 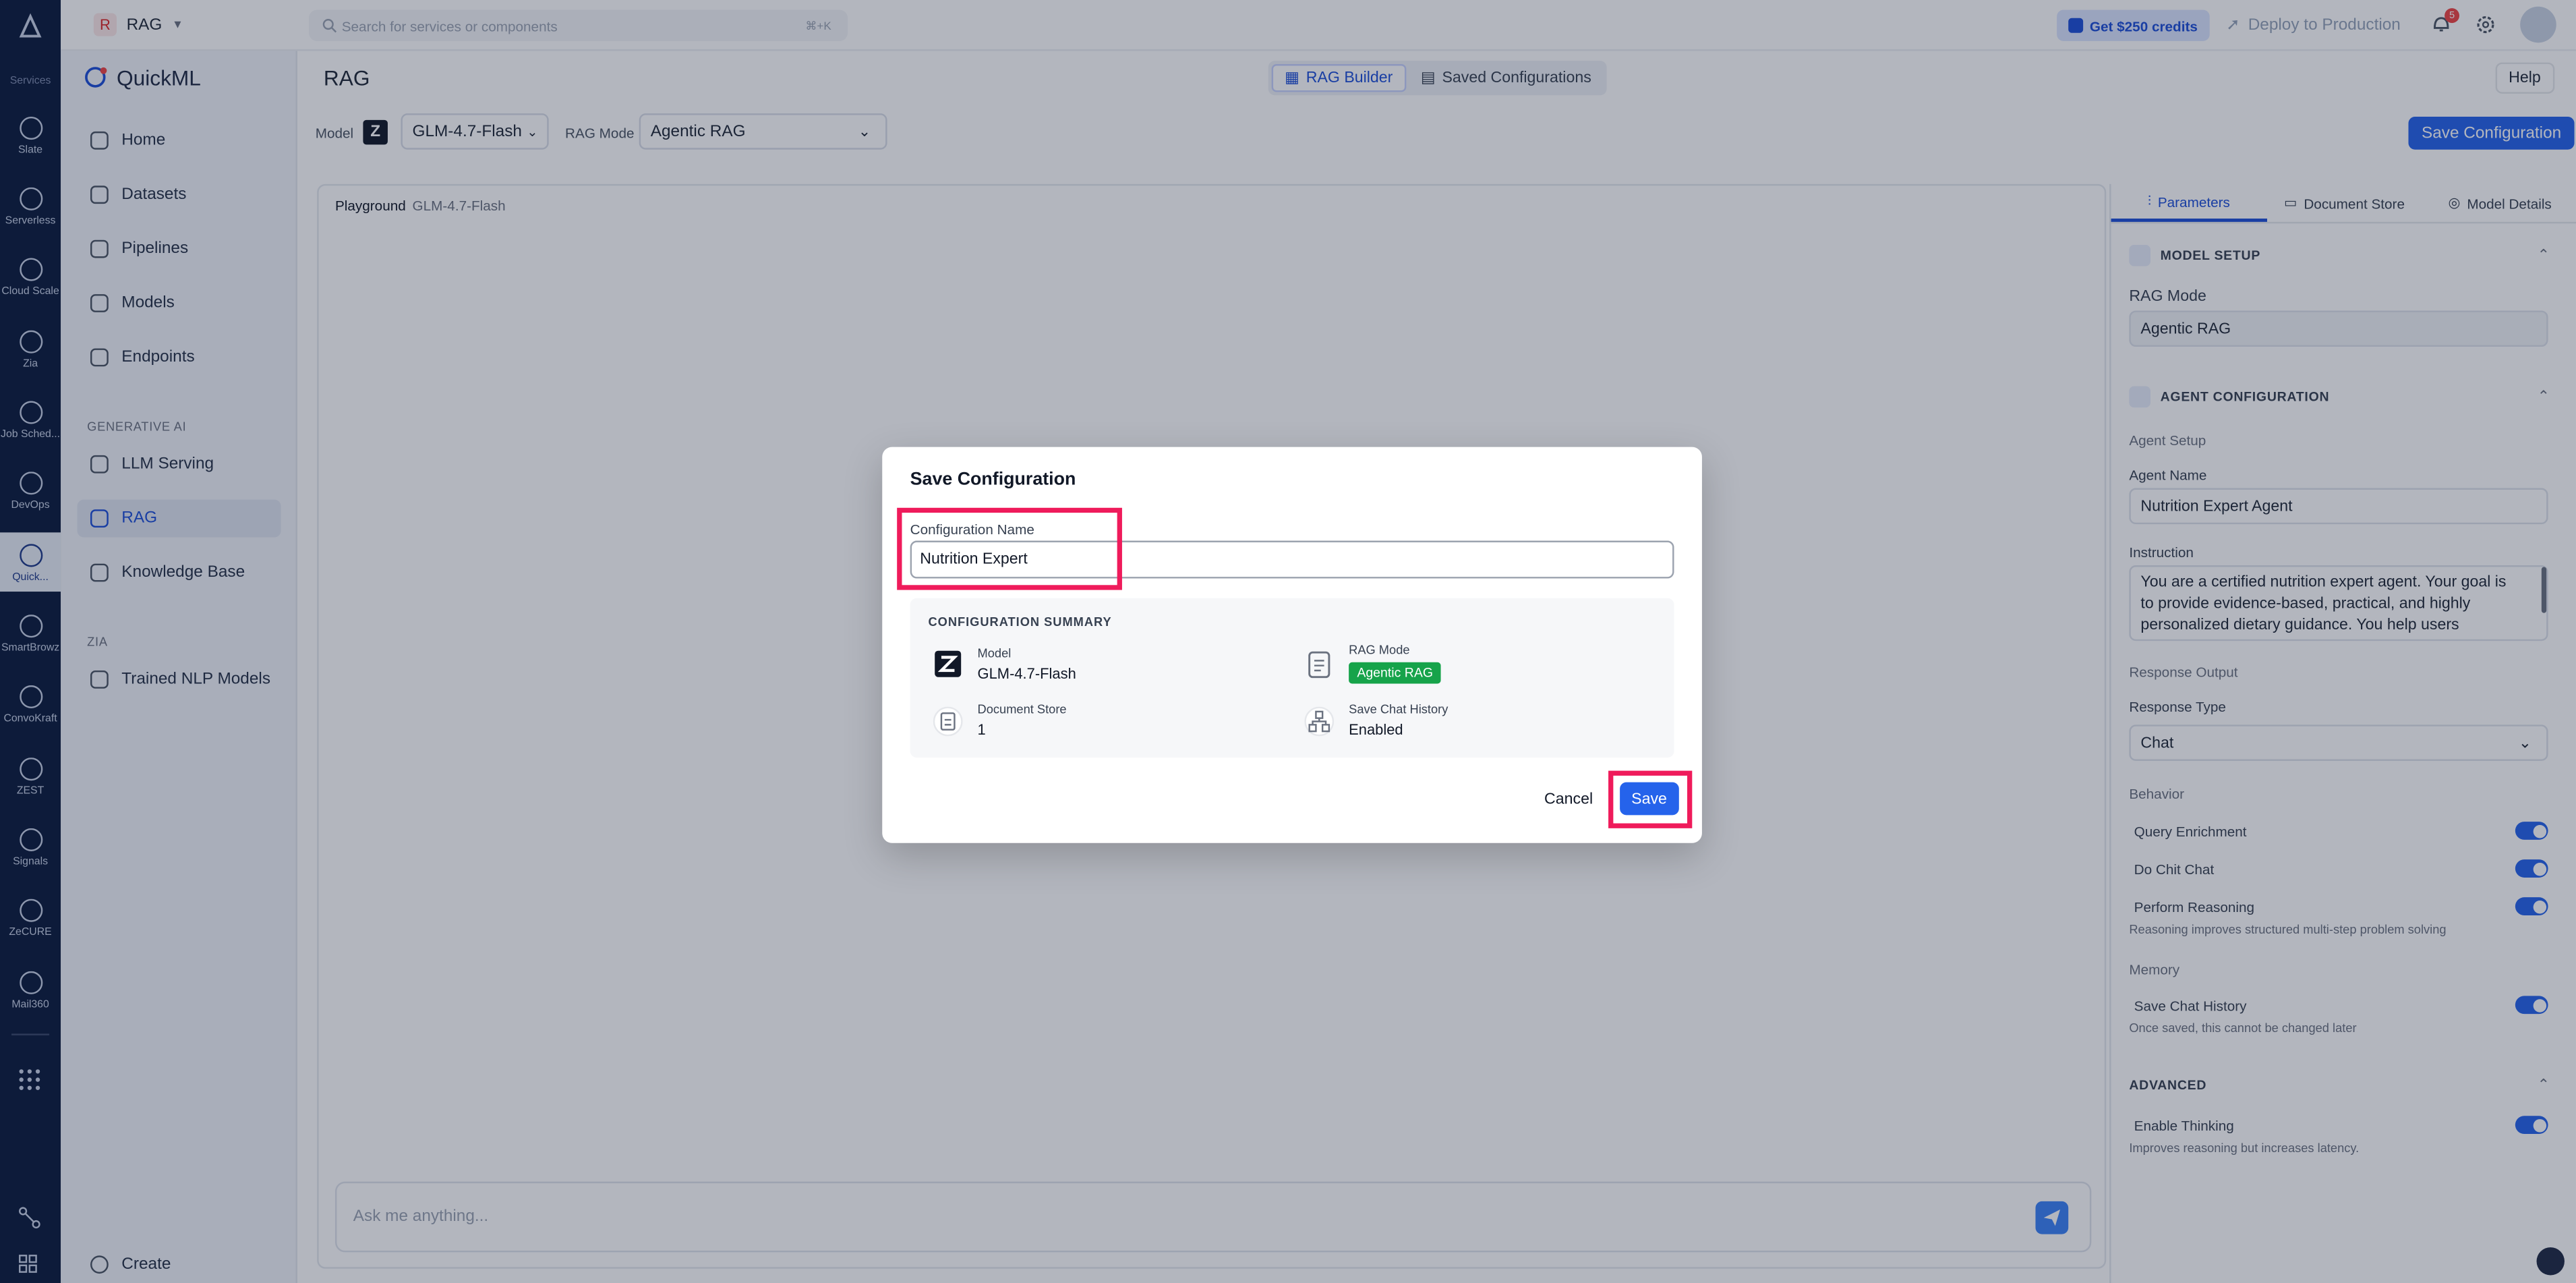 What do you see at coordinates (1292, 559) in the screenshot?
I see `configuration-name-input: Nutrition Expert` at bounding box center [1292, 559].